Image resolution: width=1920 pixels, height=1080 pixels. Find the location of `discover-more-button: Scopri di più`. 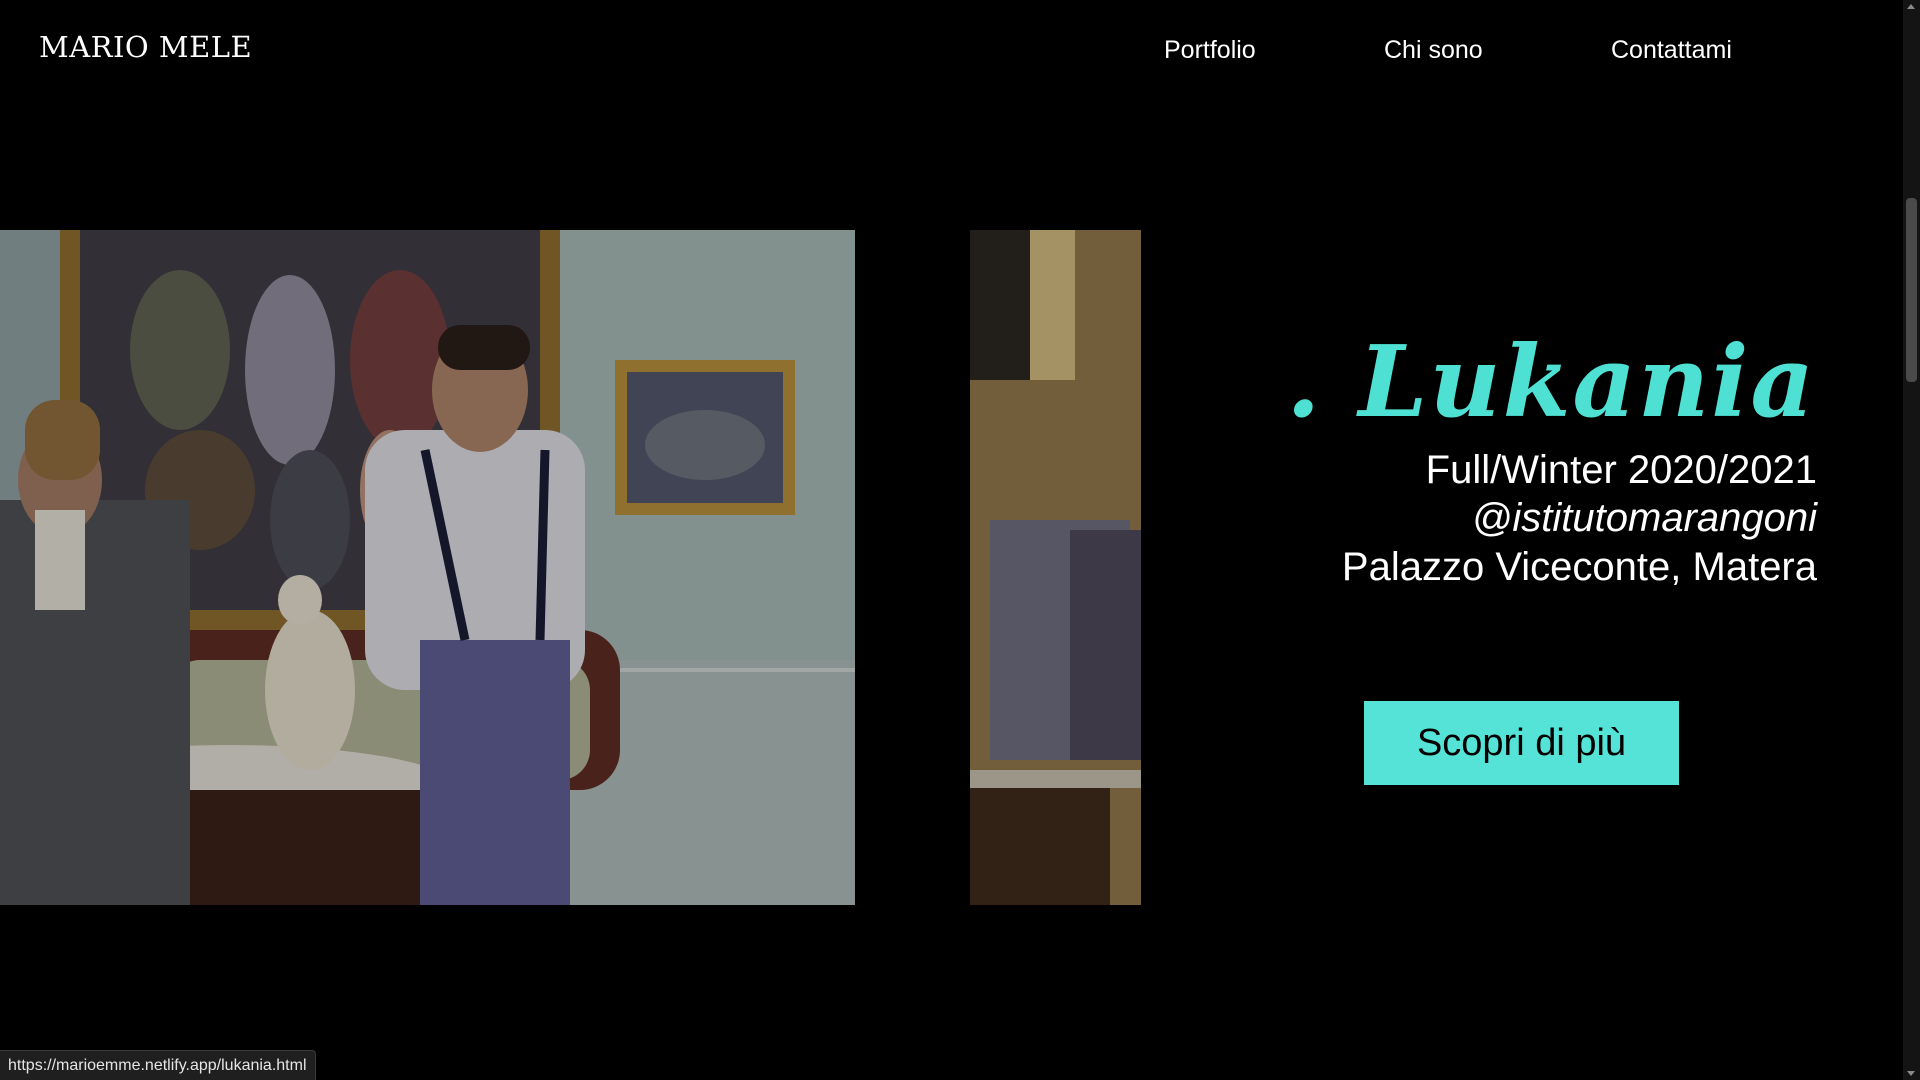

discover-more-button: Scopri di più is located at coordinates (1521, 743).